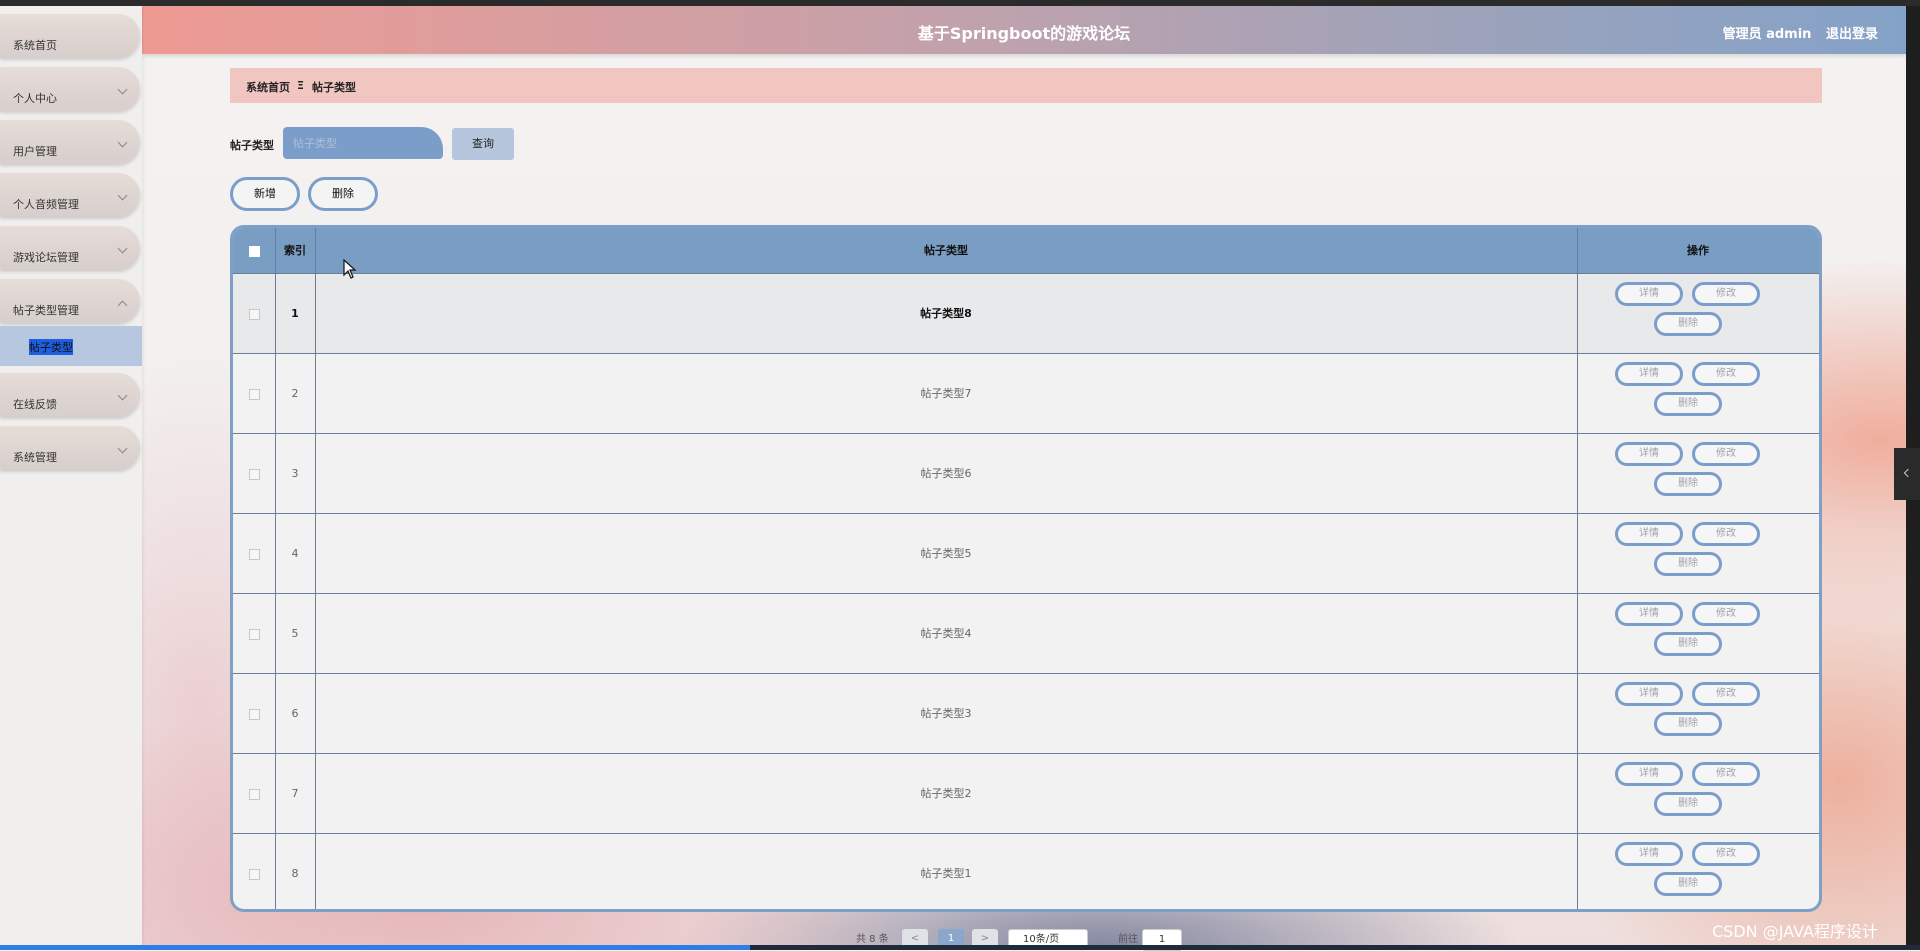  What do you see at coordinates (1852, 34) in the screenshot?
I see `logout-link: 退出登录` at bounding box center [1852, 34].